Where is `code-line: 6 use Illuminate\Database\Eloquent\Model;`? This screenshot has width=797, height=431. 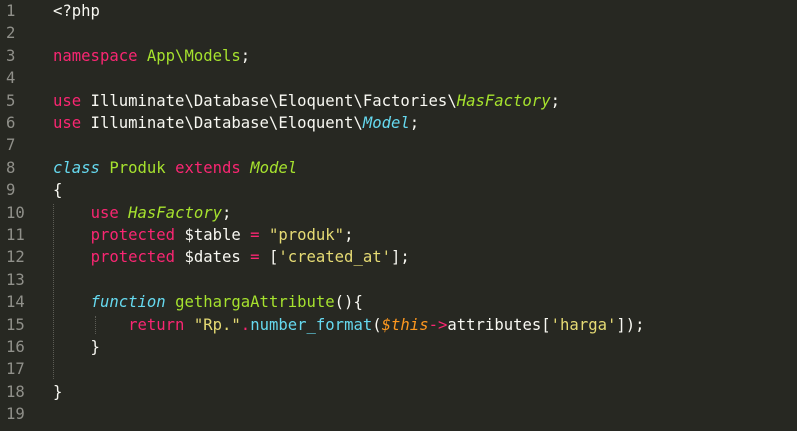
code-line: 6 use Illuminate\Database\Eloquent\Model; is located at coordinates (398, 123).